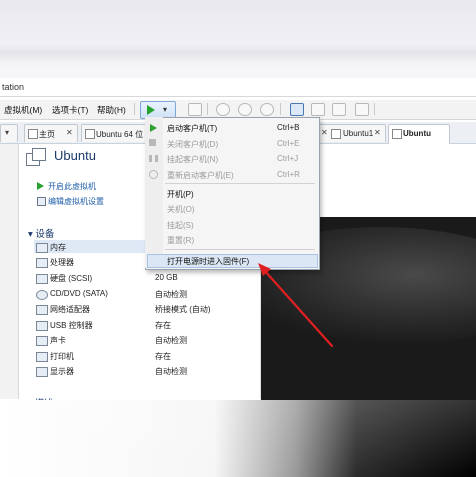  I want to click on tab-home: 主页 ✕, so click(51, 133).